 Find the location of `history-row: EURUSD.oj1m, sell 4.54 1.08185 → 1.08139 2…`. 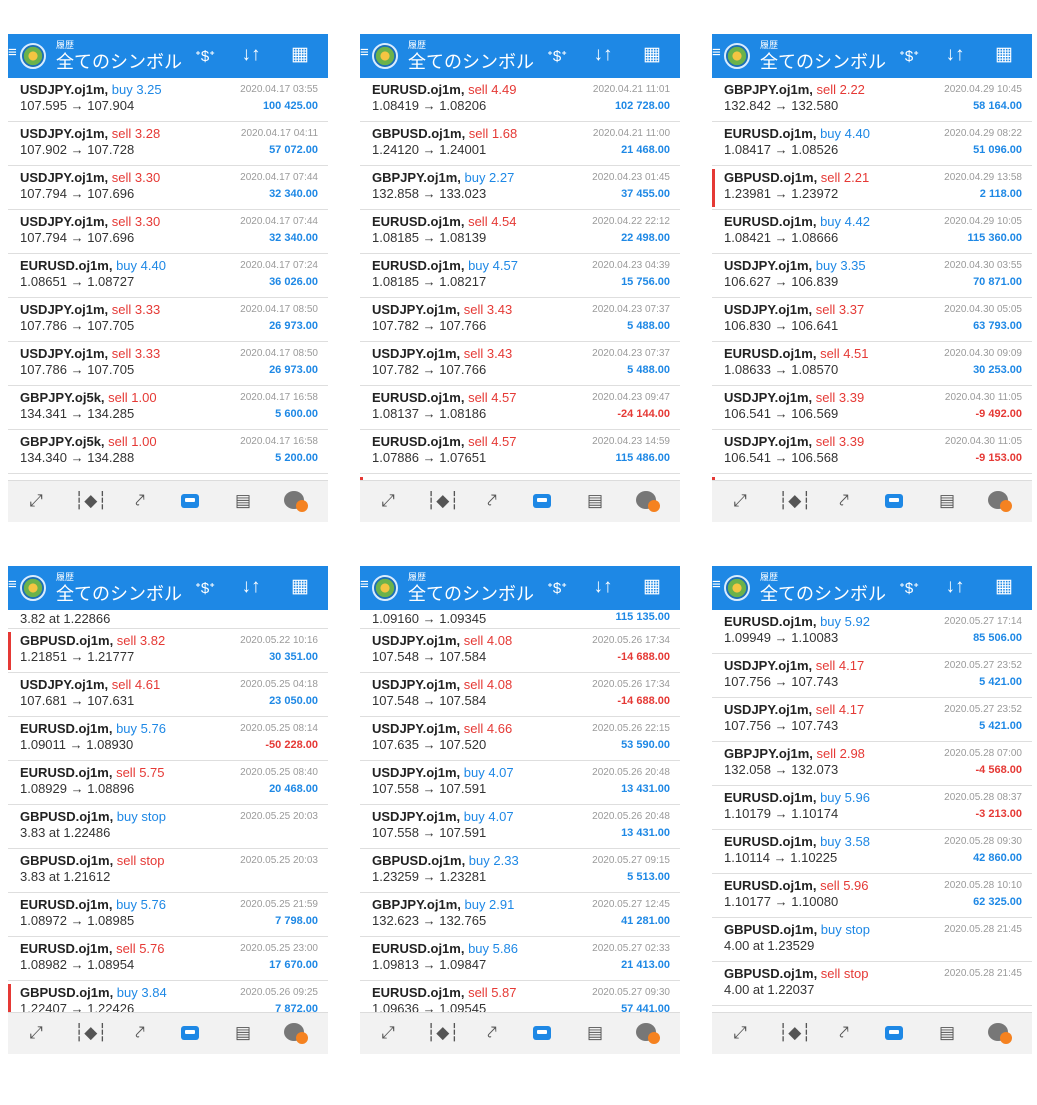

history-row: EURUSD.oj1m, sell 4.54 1.08185 → 1.08139 2… is located at coordinates (520, 232).